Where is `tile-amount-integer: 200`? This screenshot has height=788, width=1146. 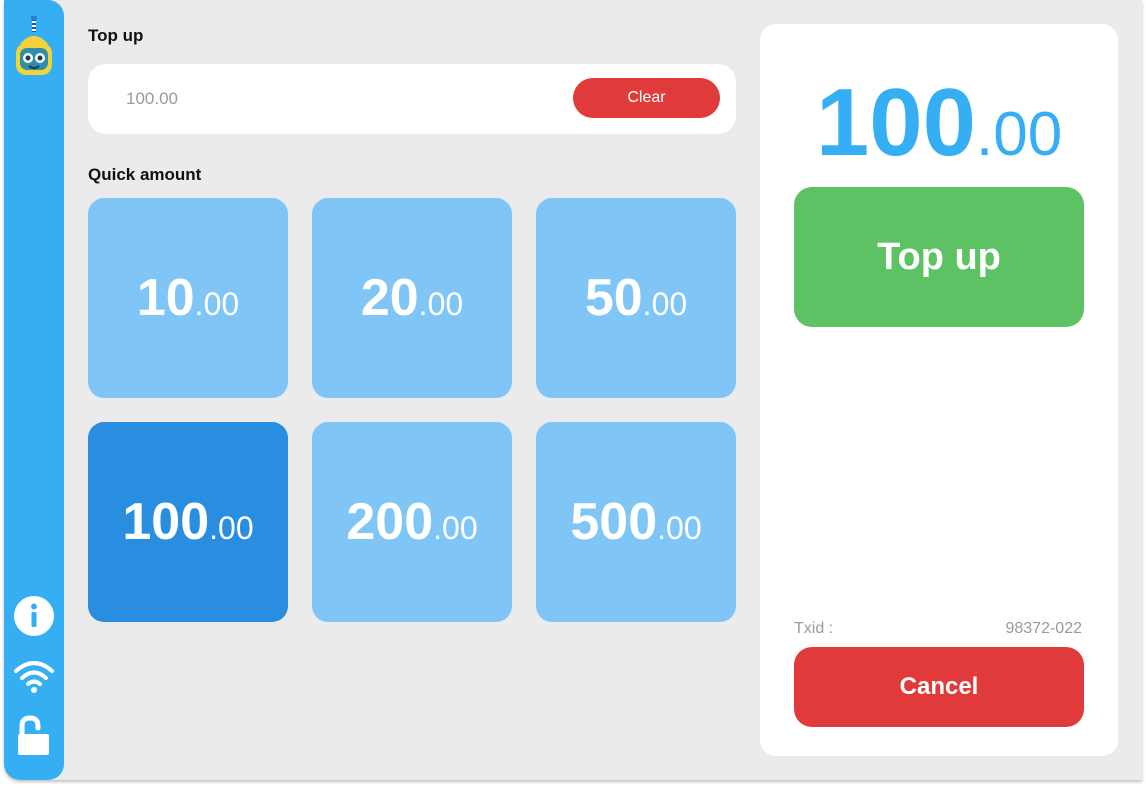
tile-amount-integer: 200 is located at coordinates (390, 522).